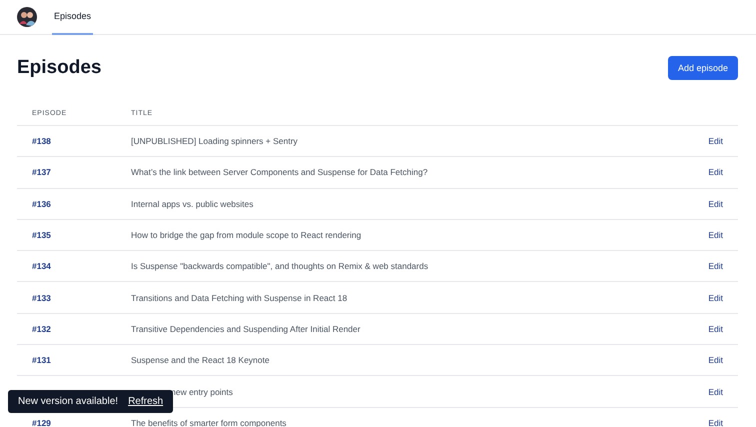  I want to click on episode-title: Is Suspense "backwards compatible", and thoughts on Remix & web standards, so click(279, 266).